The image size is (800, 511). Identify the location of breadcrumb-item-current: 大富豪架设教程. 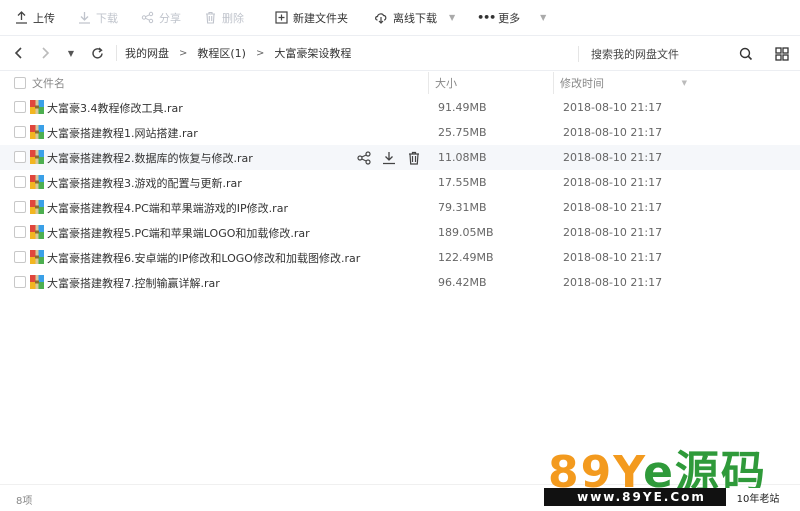
(312, 53).